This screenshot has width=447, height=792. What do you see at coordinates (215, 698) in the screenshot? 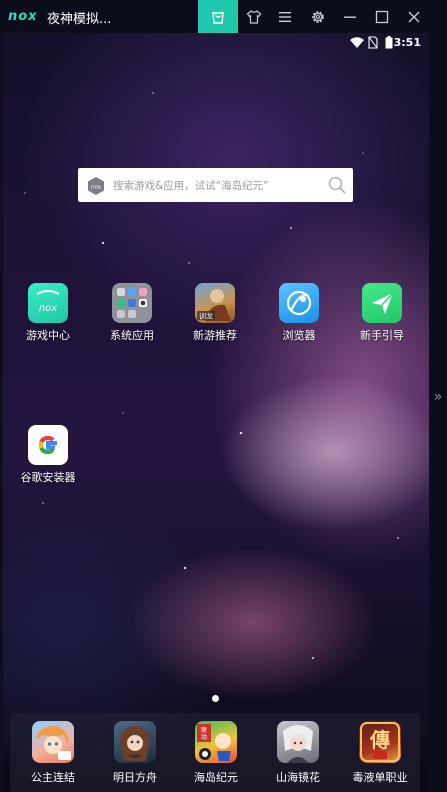
I see `page-indicator` at bounding box center [215, 698].